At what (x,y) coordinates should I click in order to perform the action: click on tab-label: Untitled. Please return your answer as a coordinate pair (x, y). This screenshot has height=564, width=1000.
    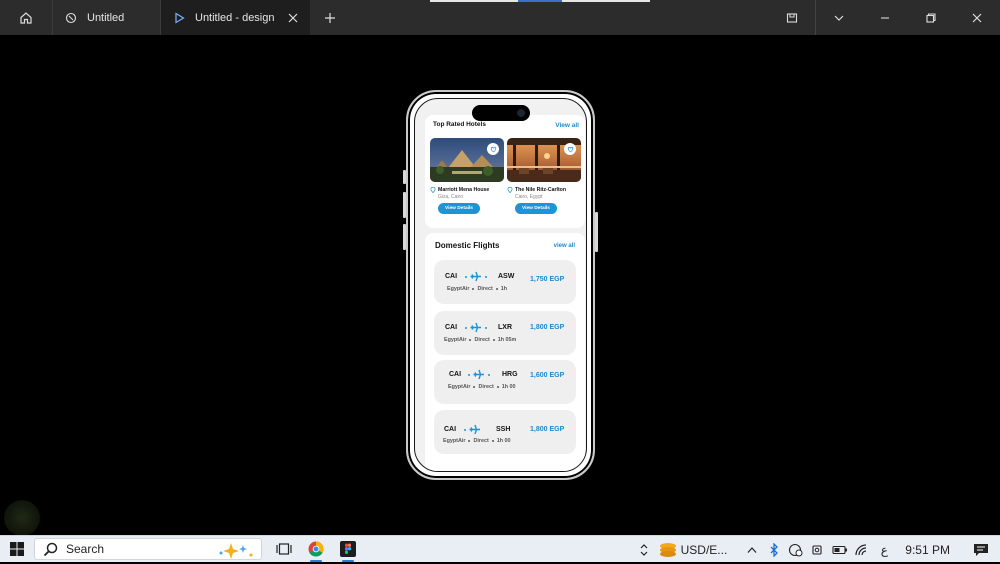
    Looking at the image, I should click on (106, 17).